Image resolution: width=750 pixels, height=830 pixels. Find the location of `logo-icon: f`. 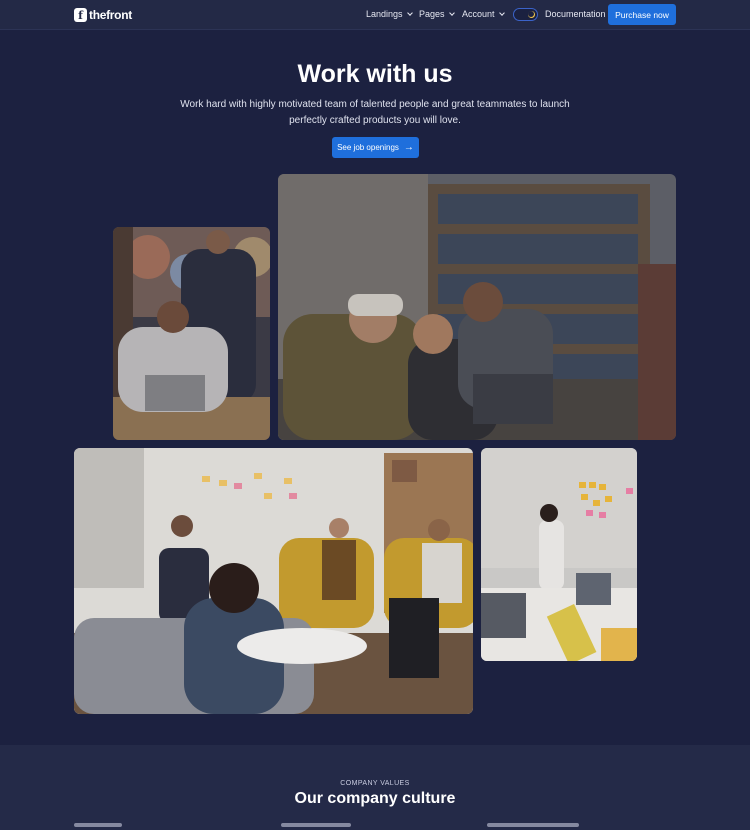

logo-icon: f is located at coordinates (80, 15).